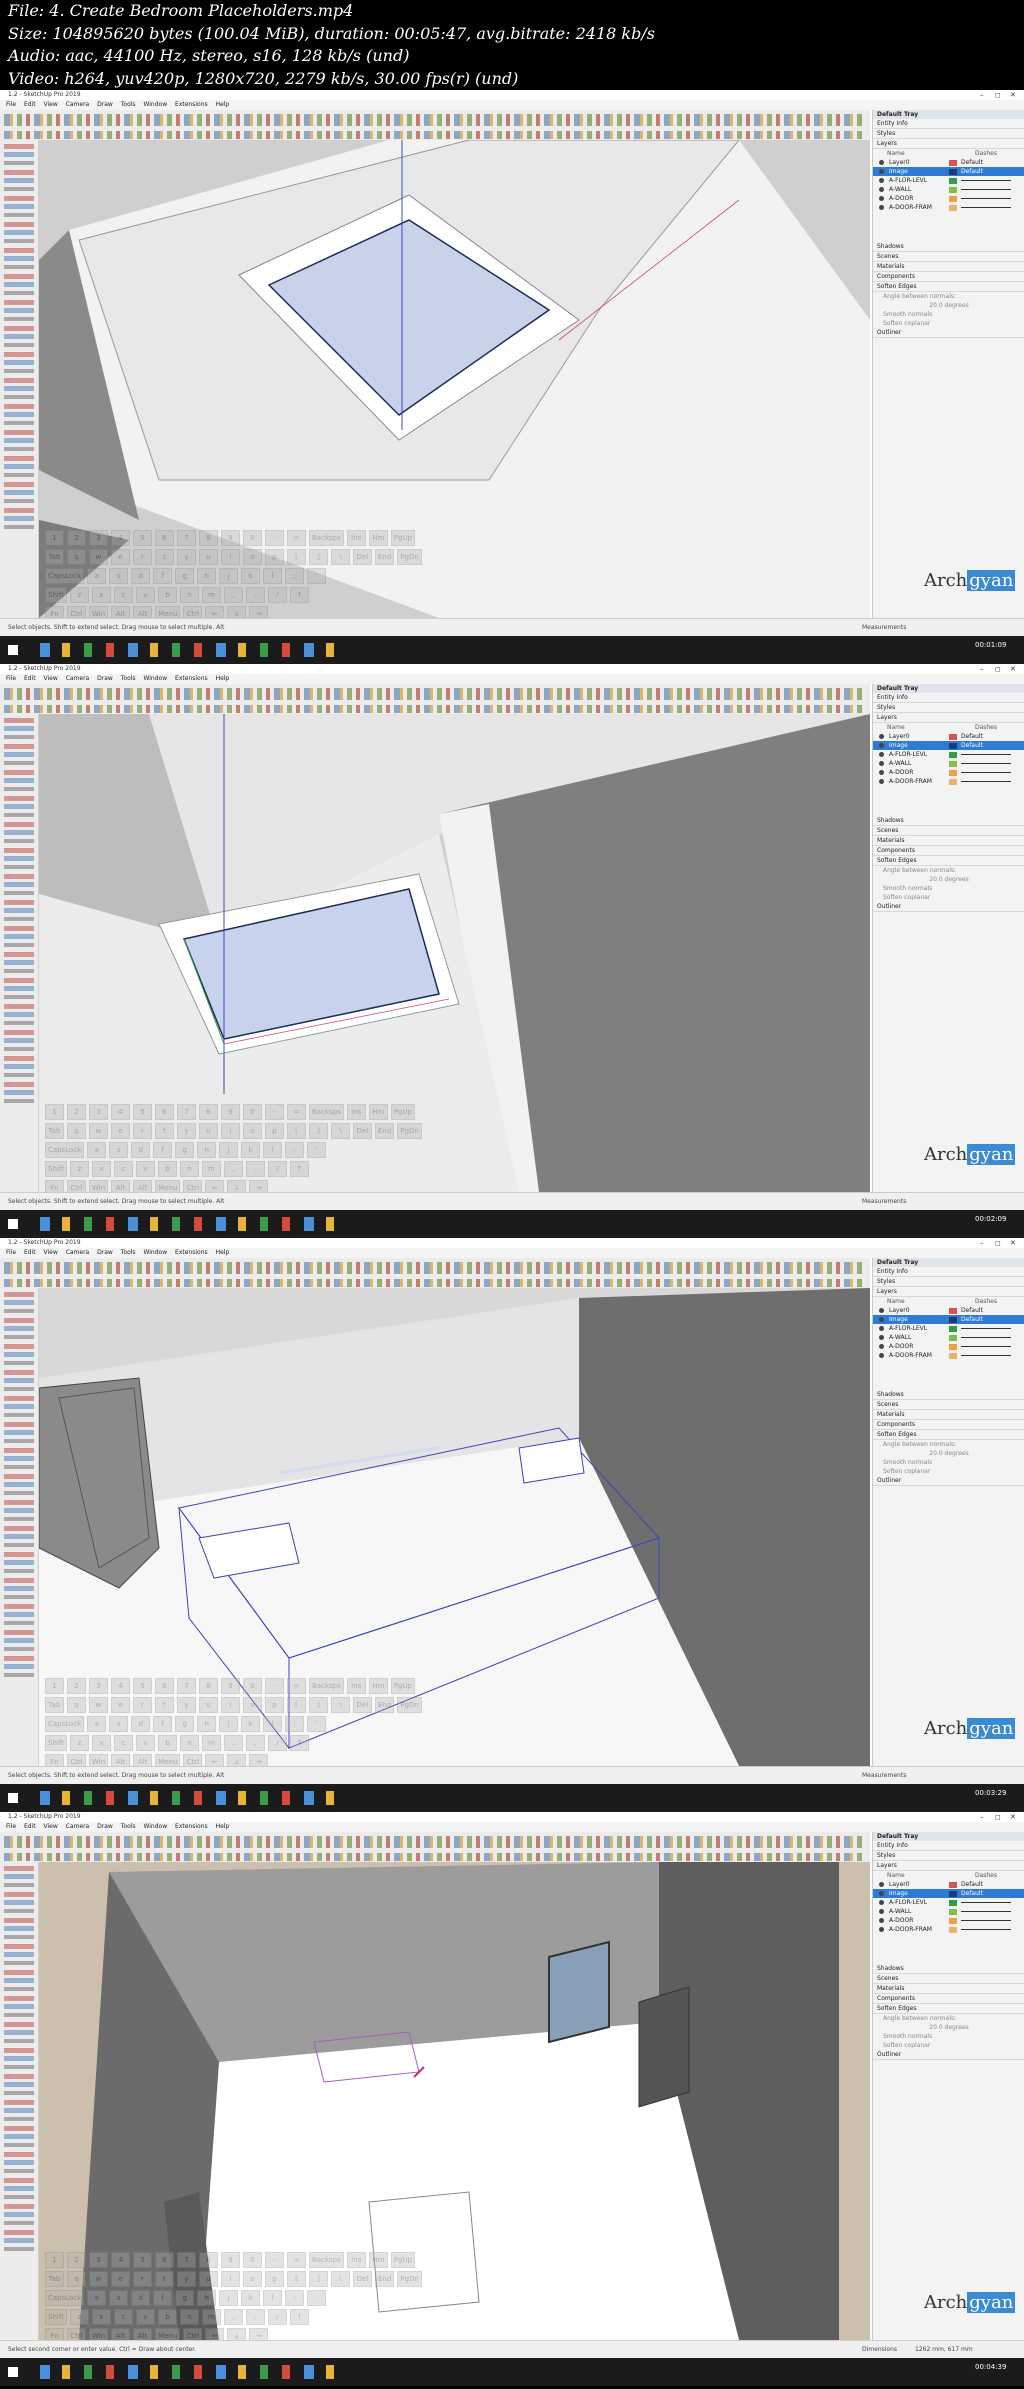  What do you see at coordinates (190, 650) in the screenshot?
I see `taskbar-app-icons` at bounding box center [190, 650].